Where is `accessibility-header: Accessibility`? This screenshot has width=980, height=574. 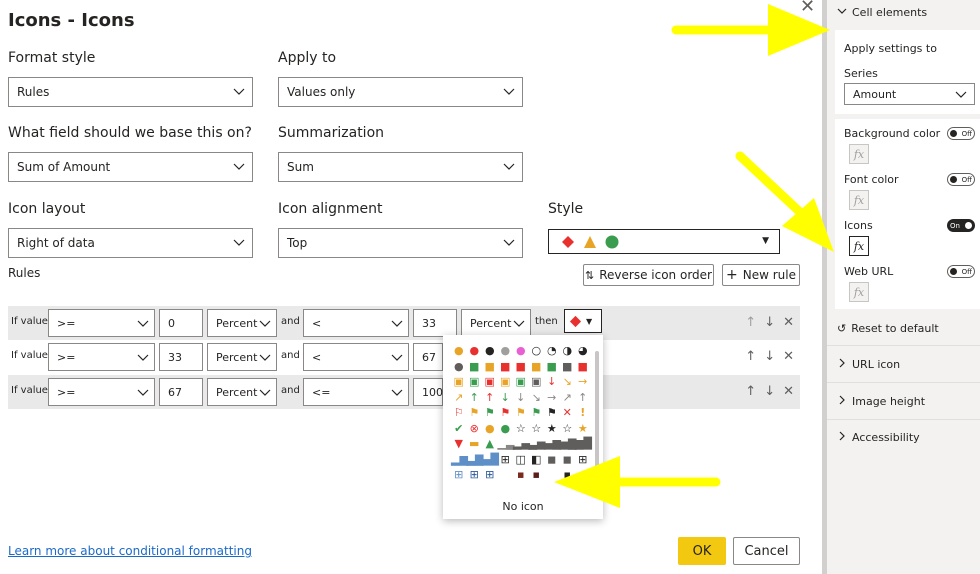
accessibility-header: Accessibility is located at coordinates (878, 437).